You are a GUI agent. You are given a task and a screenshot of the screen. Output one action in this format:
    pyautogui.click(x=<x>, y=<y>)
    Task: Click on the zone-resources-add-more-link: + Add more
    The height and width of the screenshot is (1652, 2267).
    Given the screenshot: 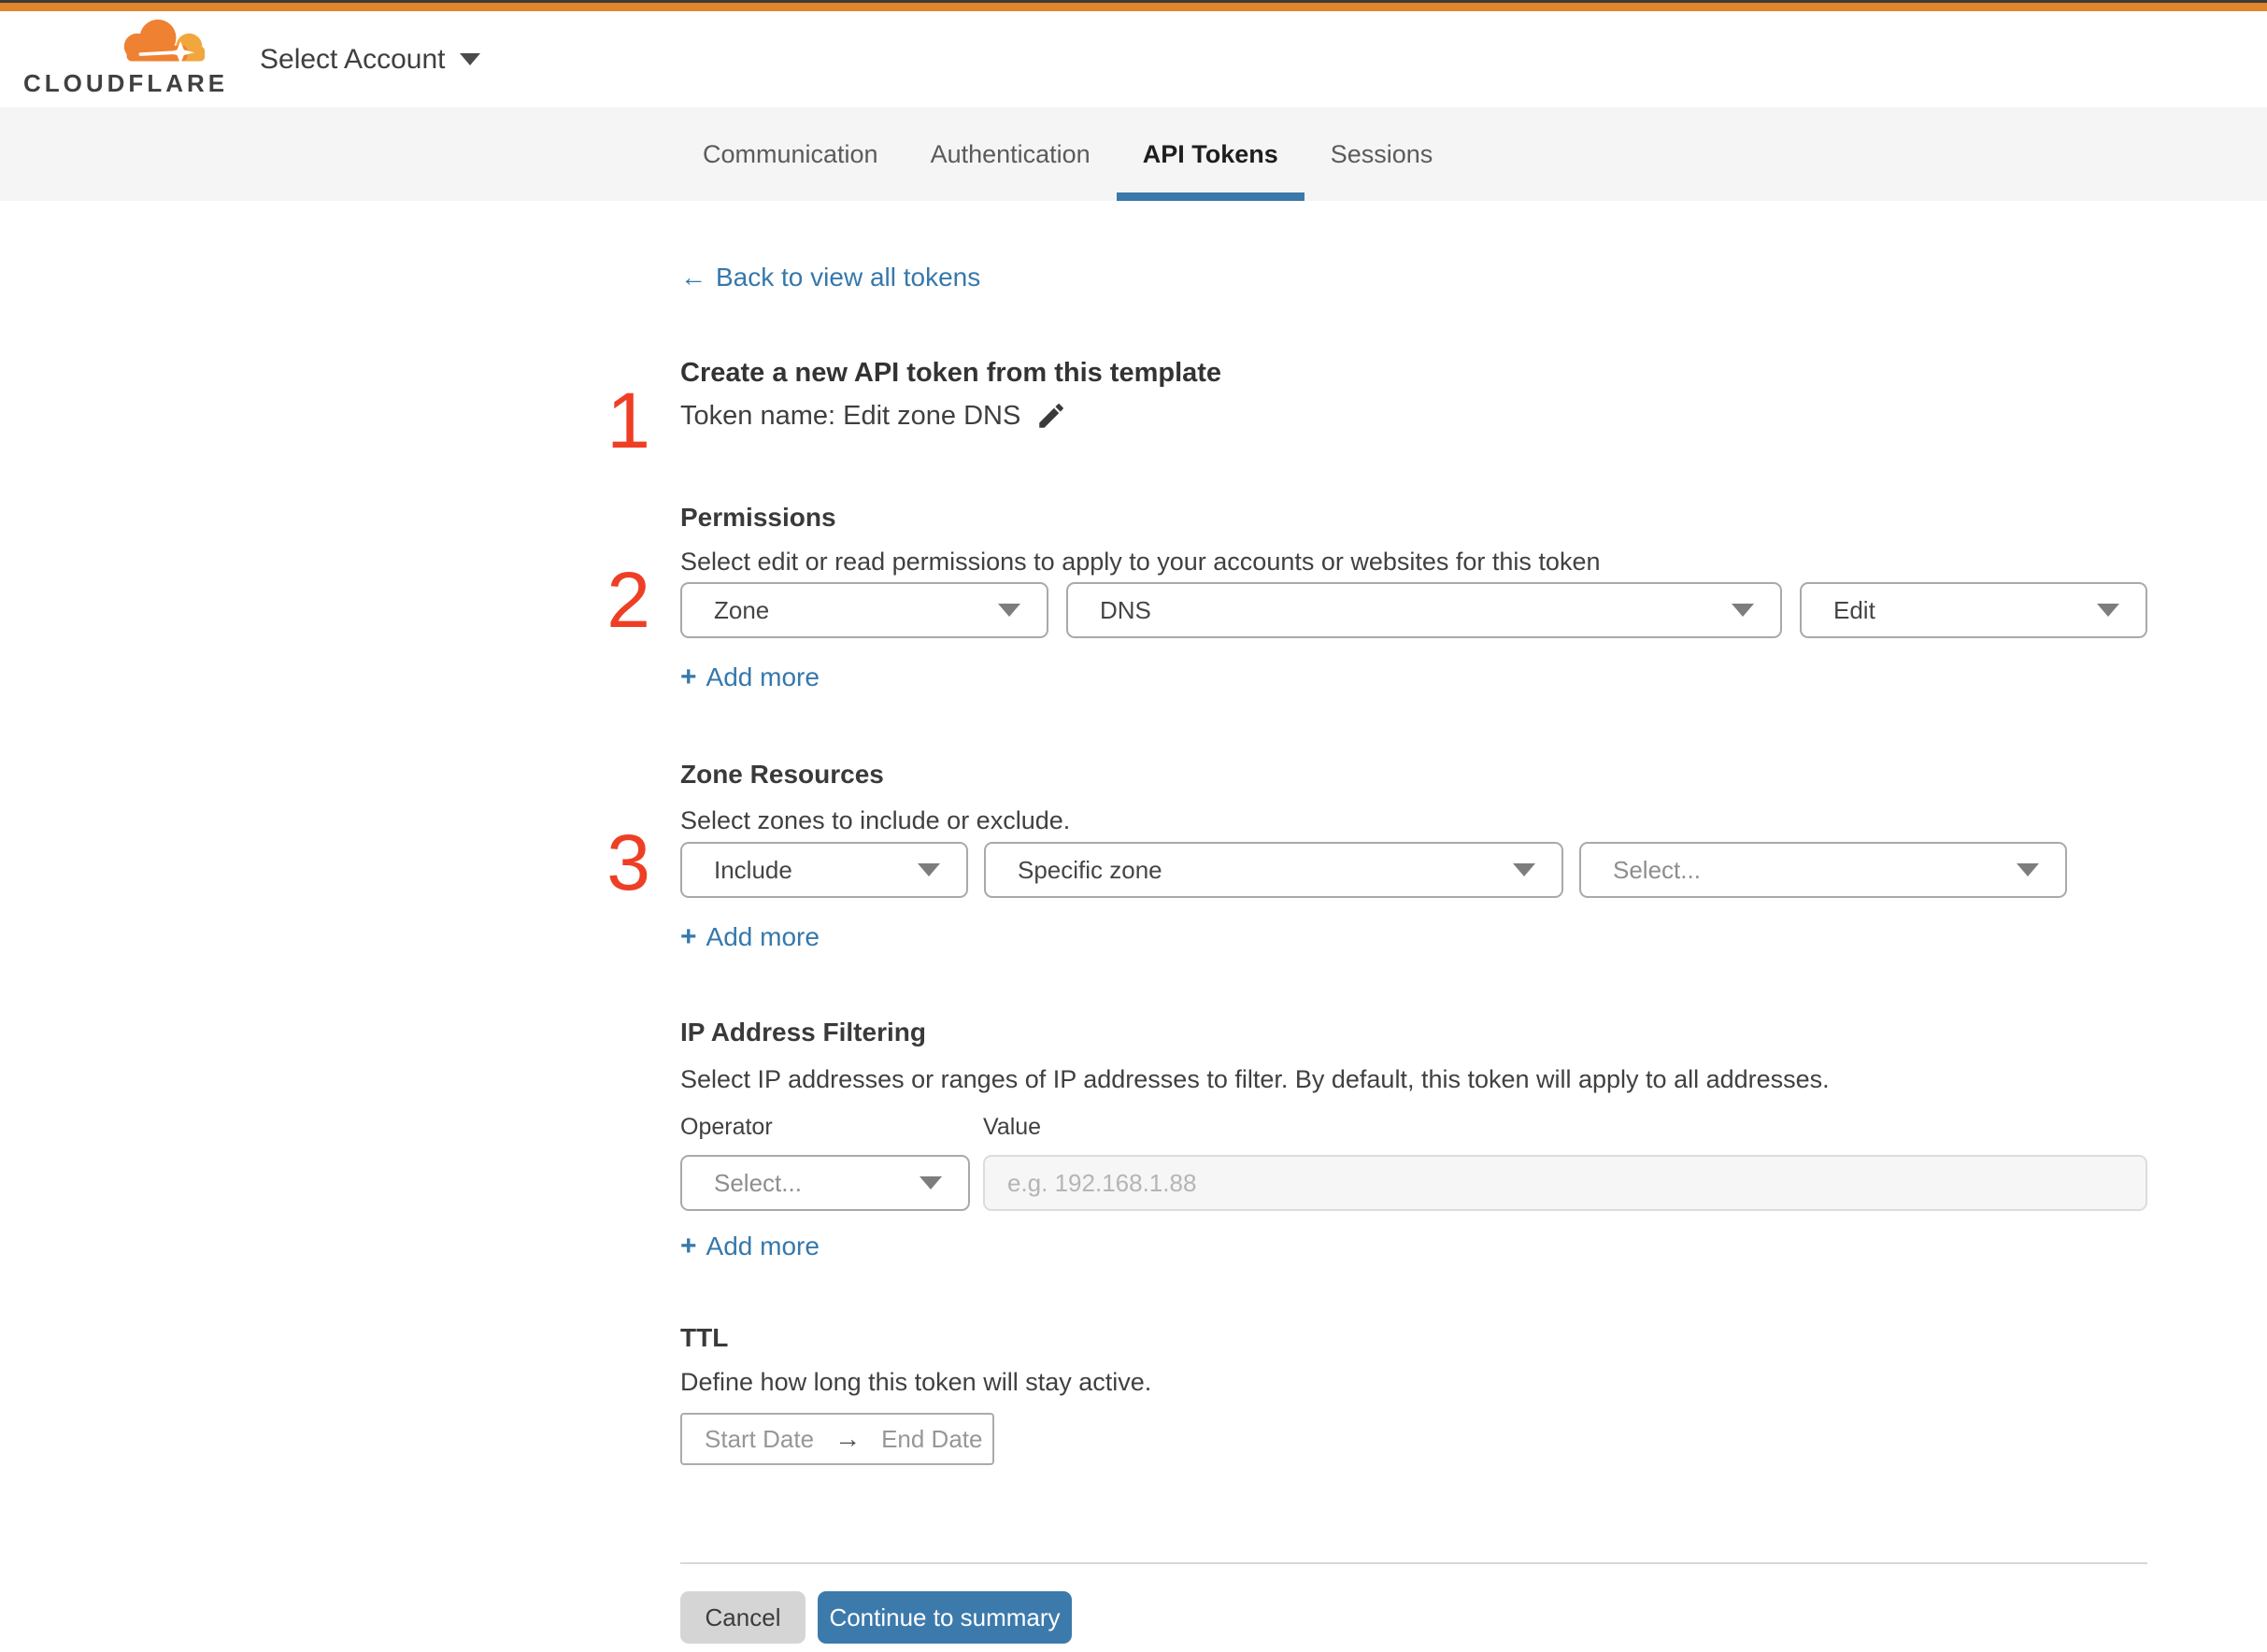 What is the action you would take?
    pyautogui.click(x=750, y=937)
    